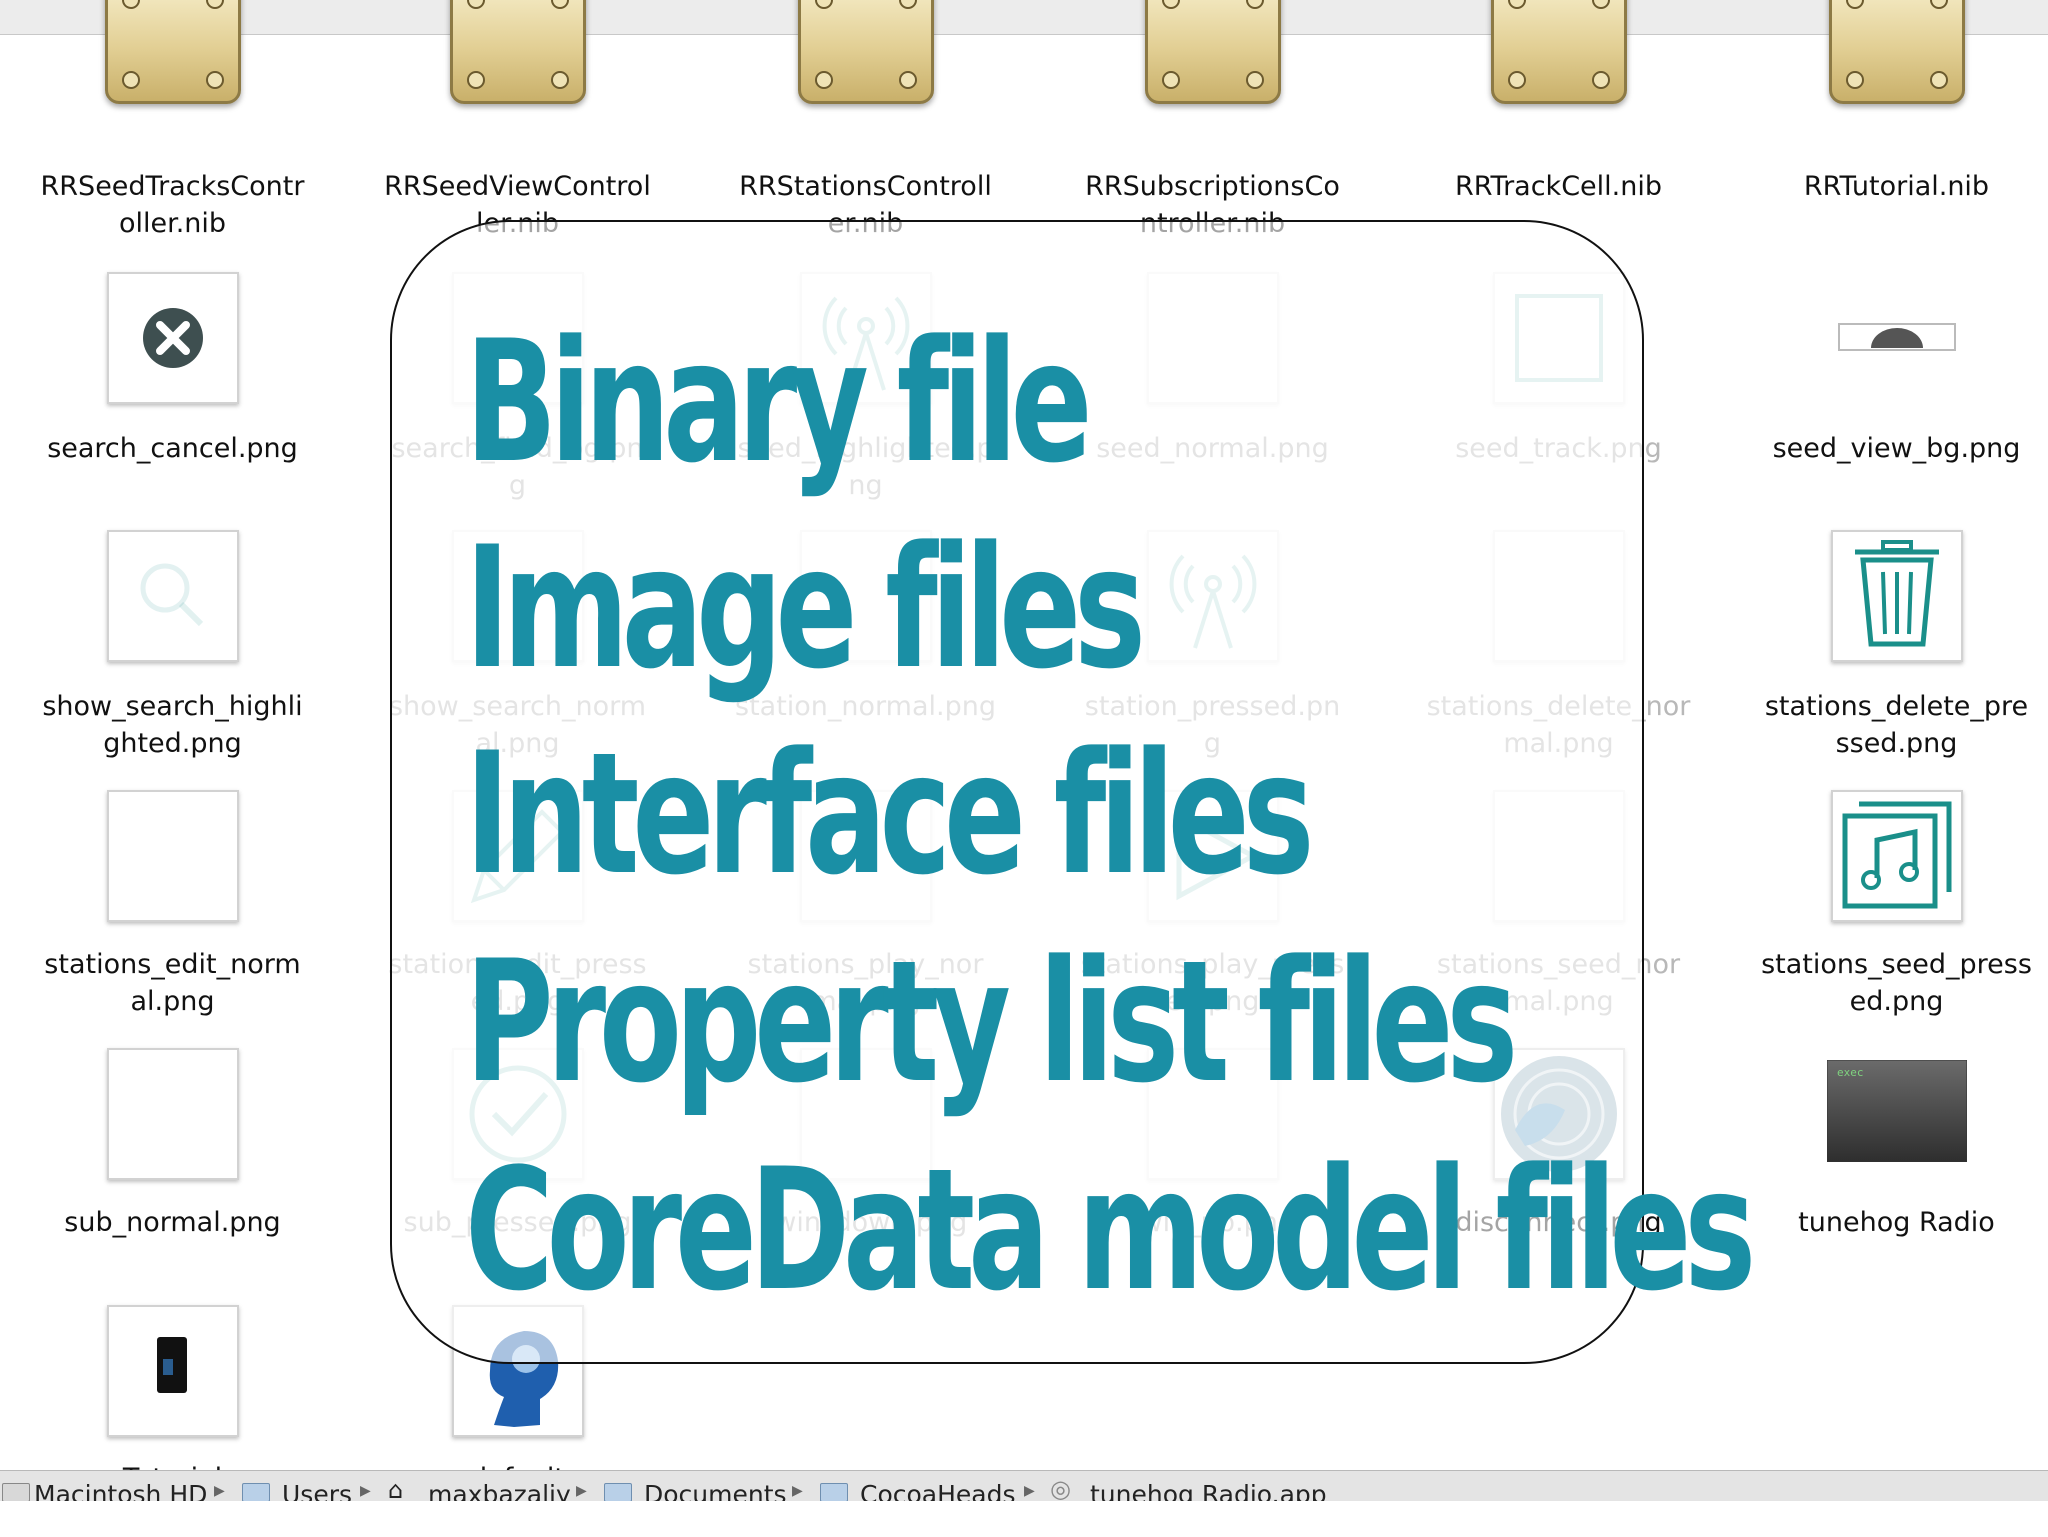 The image size is (2048, 1537). Describe the element at coordinates (890, 814) in the screenshot. I see `callout-line-interface: Interface files` at that location.